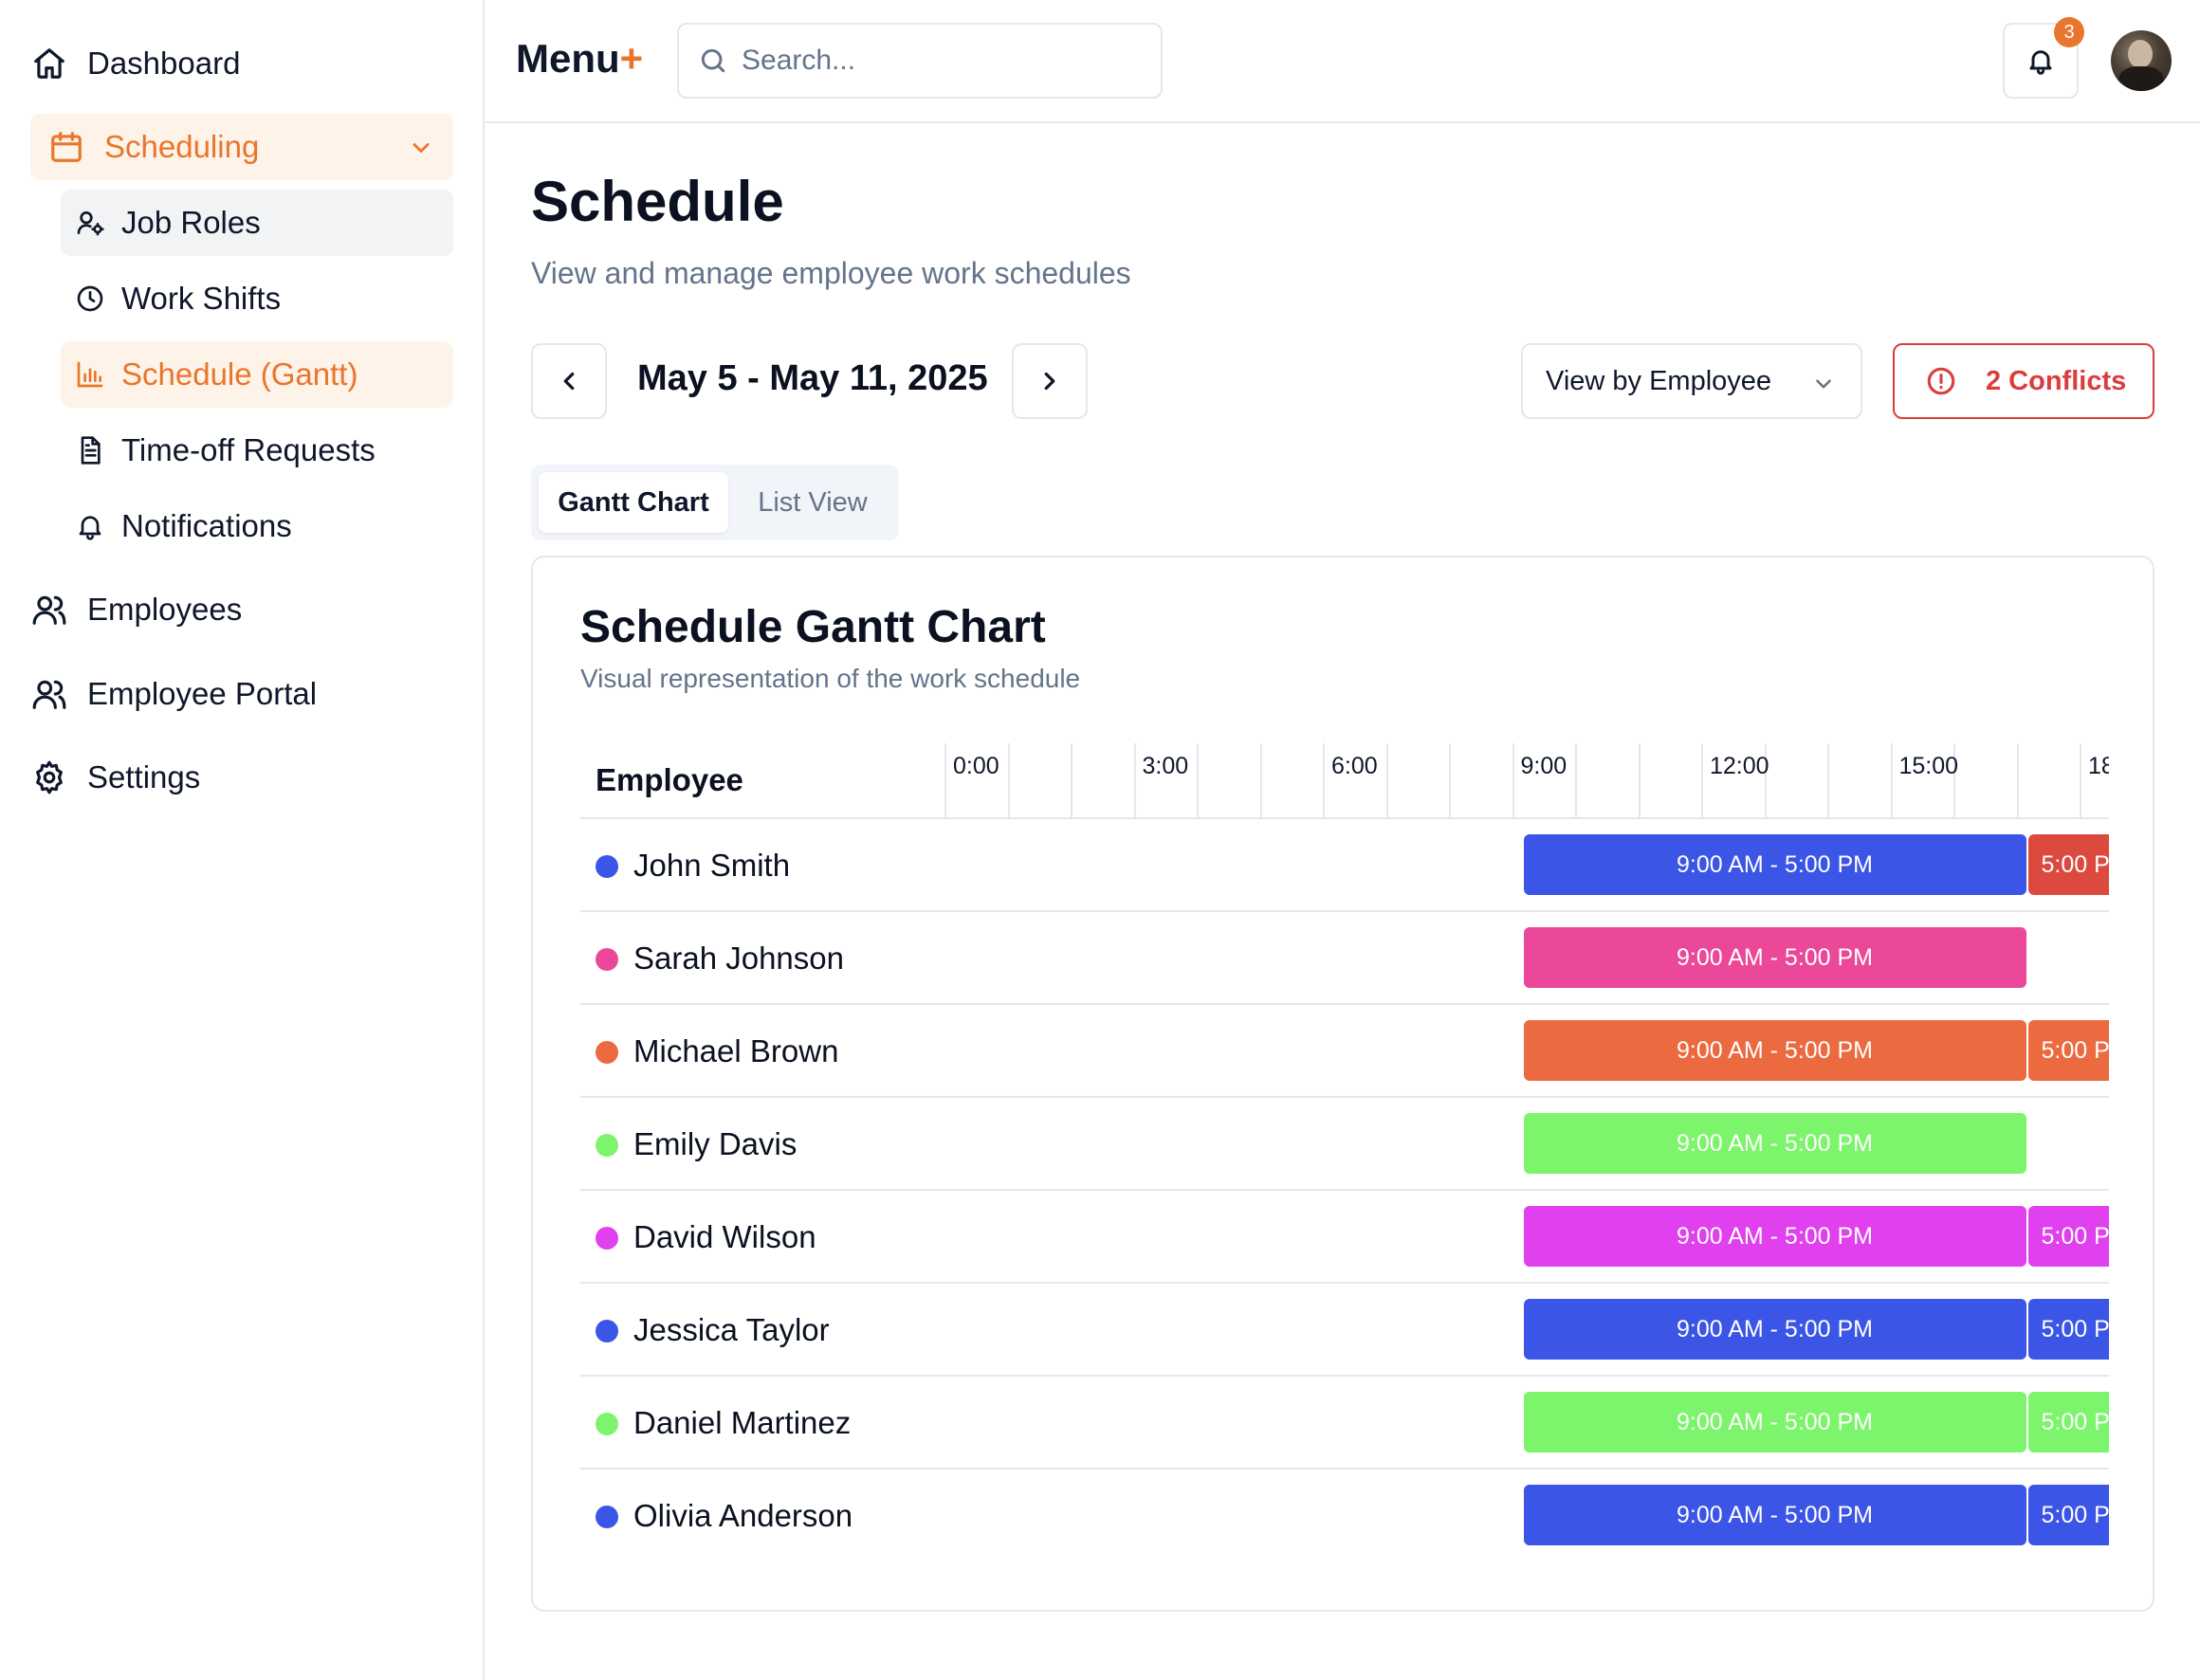 This screenshot has height=1680, width=2200. What do you see at coordinates (579, 59) in the screenshot?
I see `app-logo: Menu+` at bounding box center [579, 59].